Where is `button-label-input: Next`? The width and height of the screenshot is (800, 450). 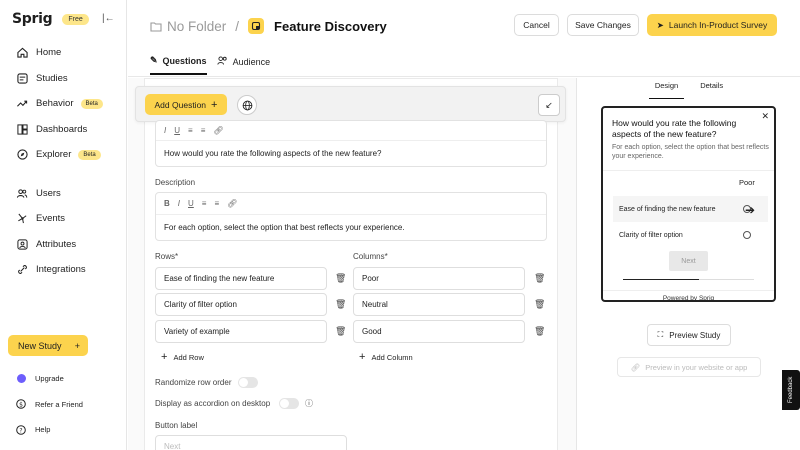
button-label-input: Next is located at coordinates (251, 442).